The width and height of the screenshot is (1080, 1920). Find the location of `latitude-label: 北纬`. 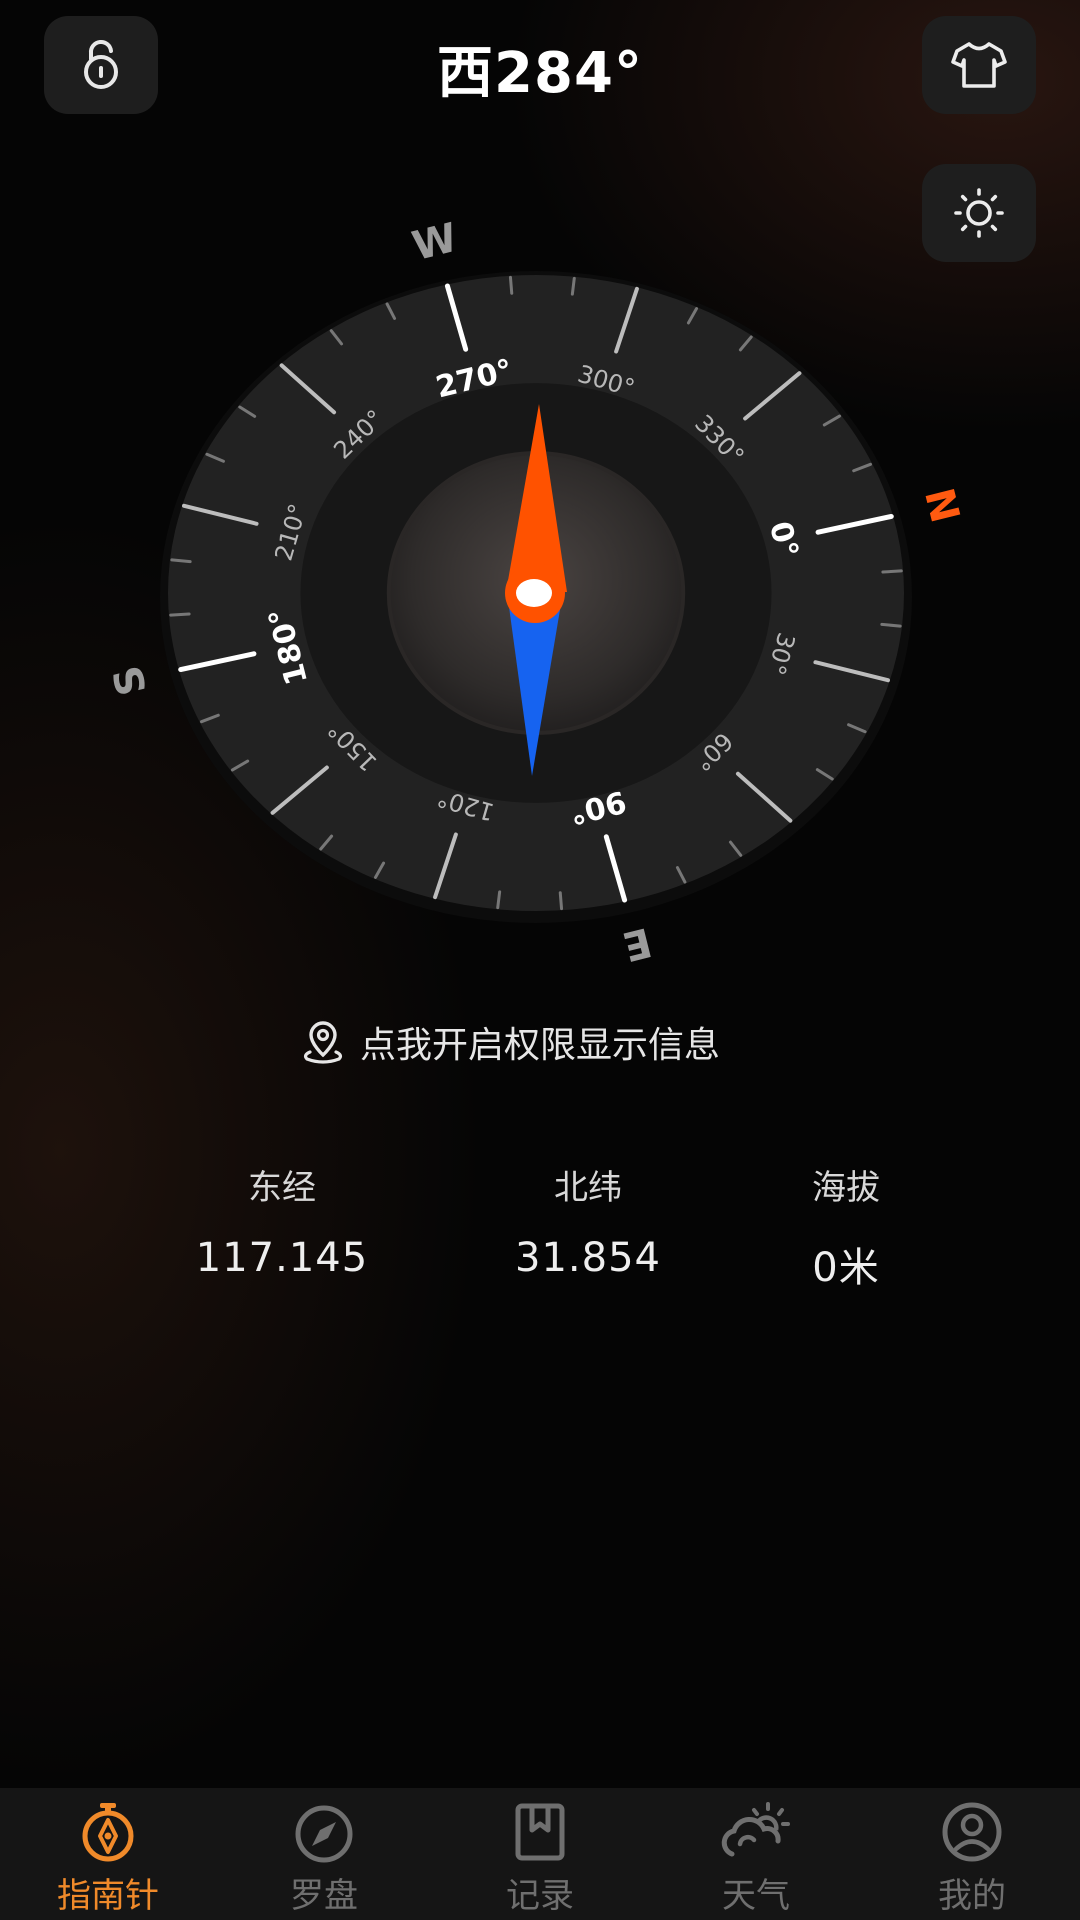

latitude-label: 北纬 is located at coordinates (588, 1188).